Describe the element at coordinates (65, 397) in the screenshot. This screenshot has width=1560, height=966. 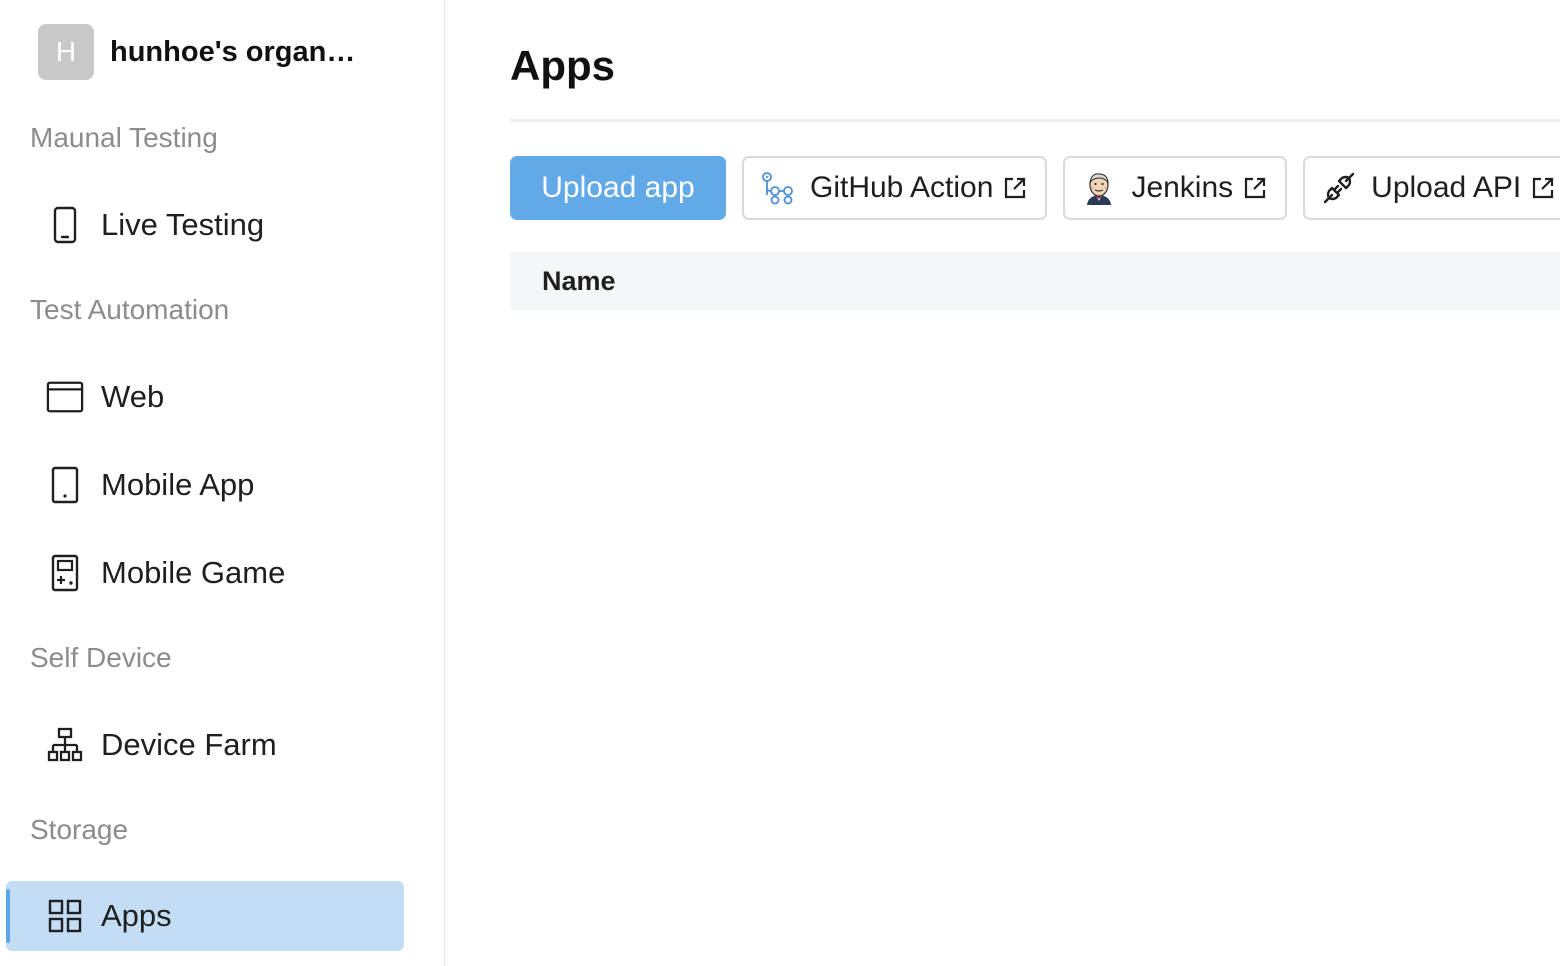
I see `browser-window-icon` at that location.